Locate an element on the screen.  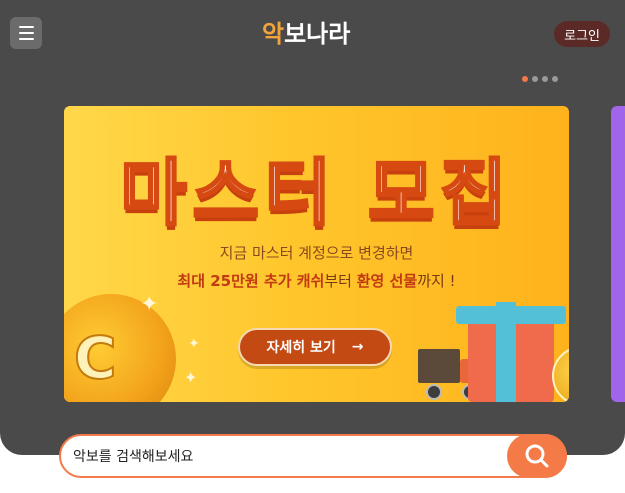
banner-title: 마스터 모집 is located at coordinates (316, 193).